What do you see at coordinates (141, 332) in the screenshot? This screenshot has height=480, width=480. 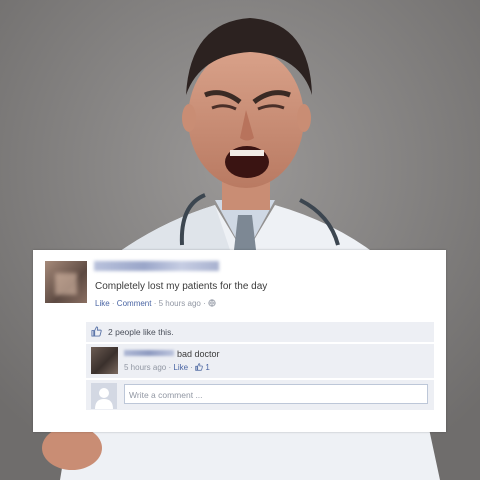 I see `likes-count-text: 2 people like this.` at bounding box center [141, 332].